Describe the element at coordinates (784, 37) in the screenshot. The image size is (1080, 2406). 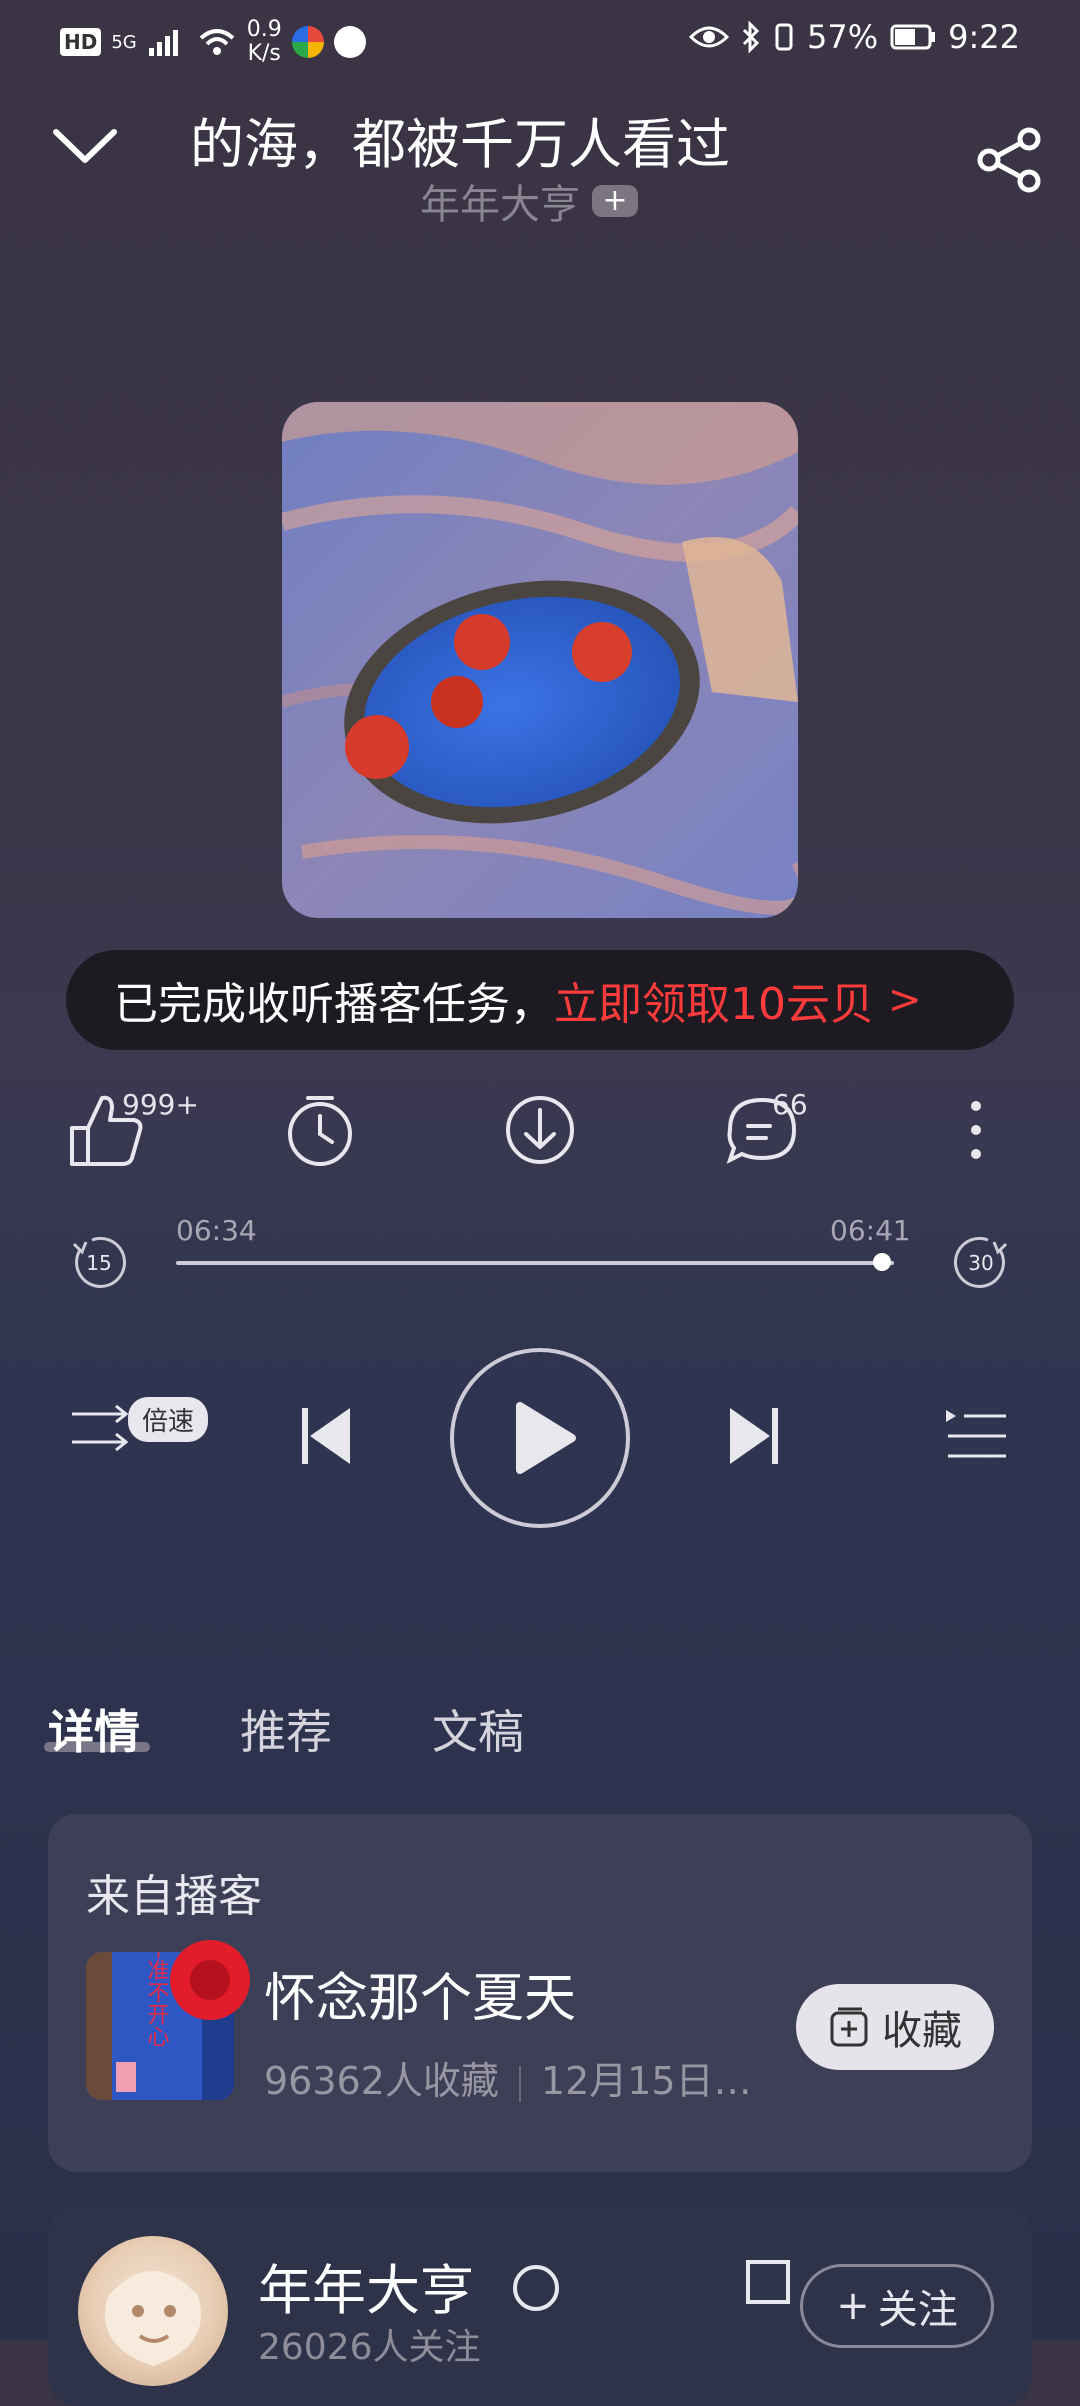
I see `vibrate-icon` at that location.